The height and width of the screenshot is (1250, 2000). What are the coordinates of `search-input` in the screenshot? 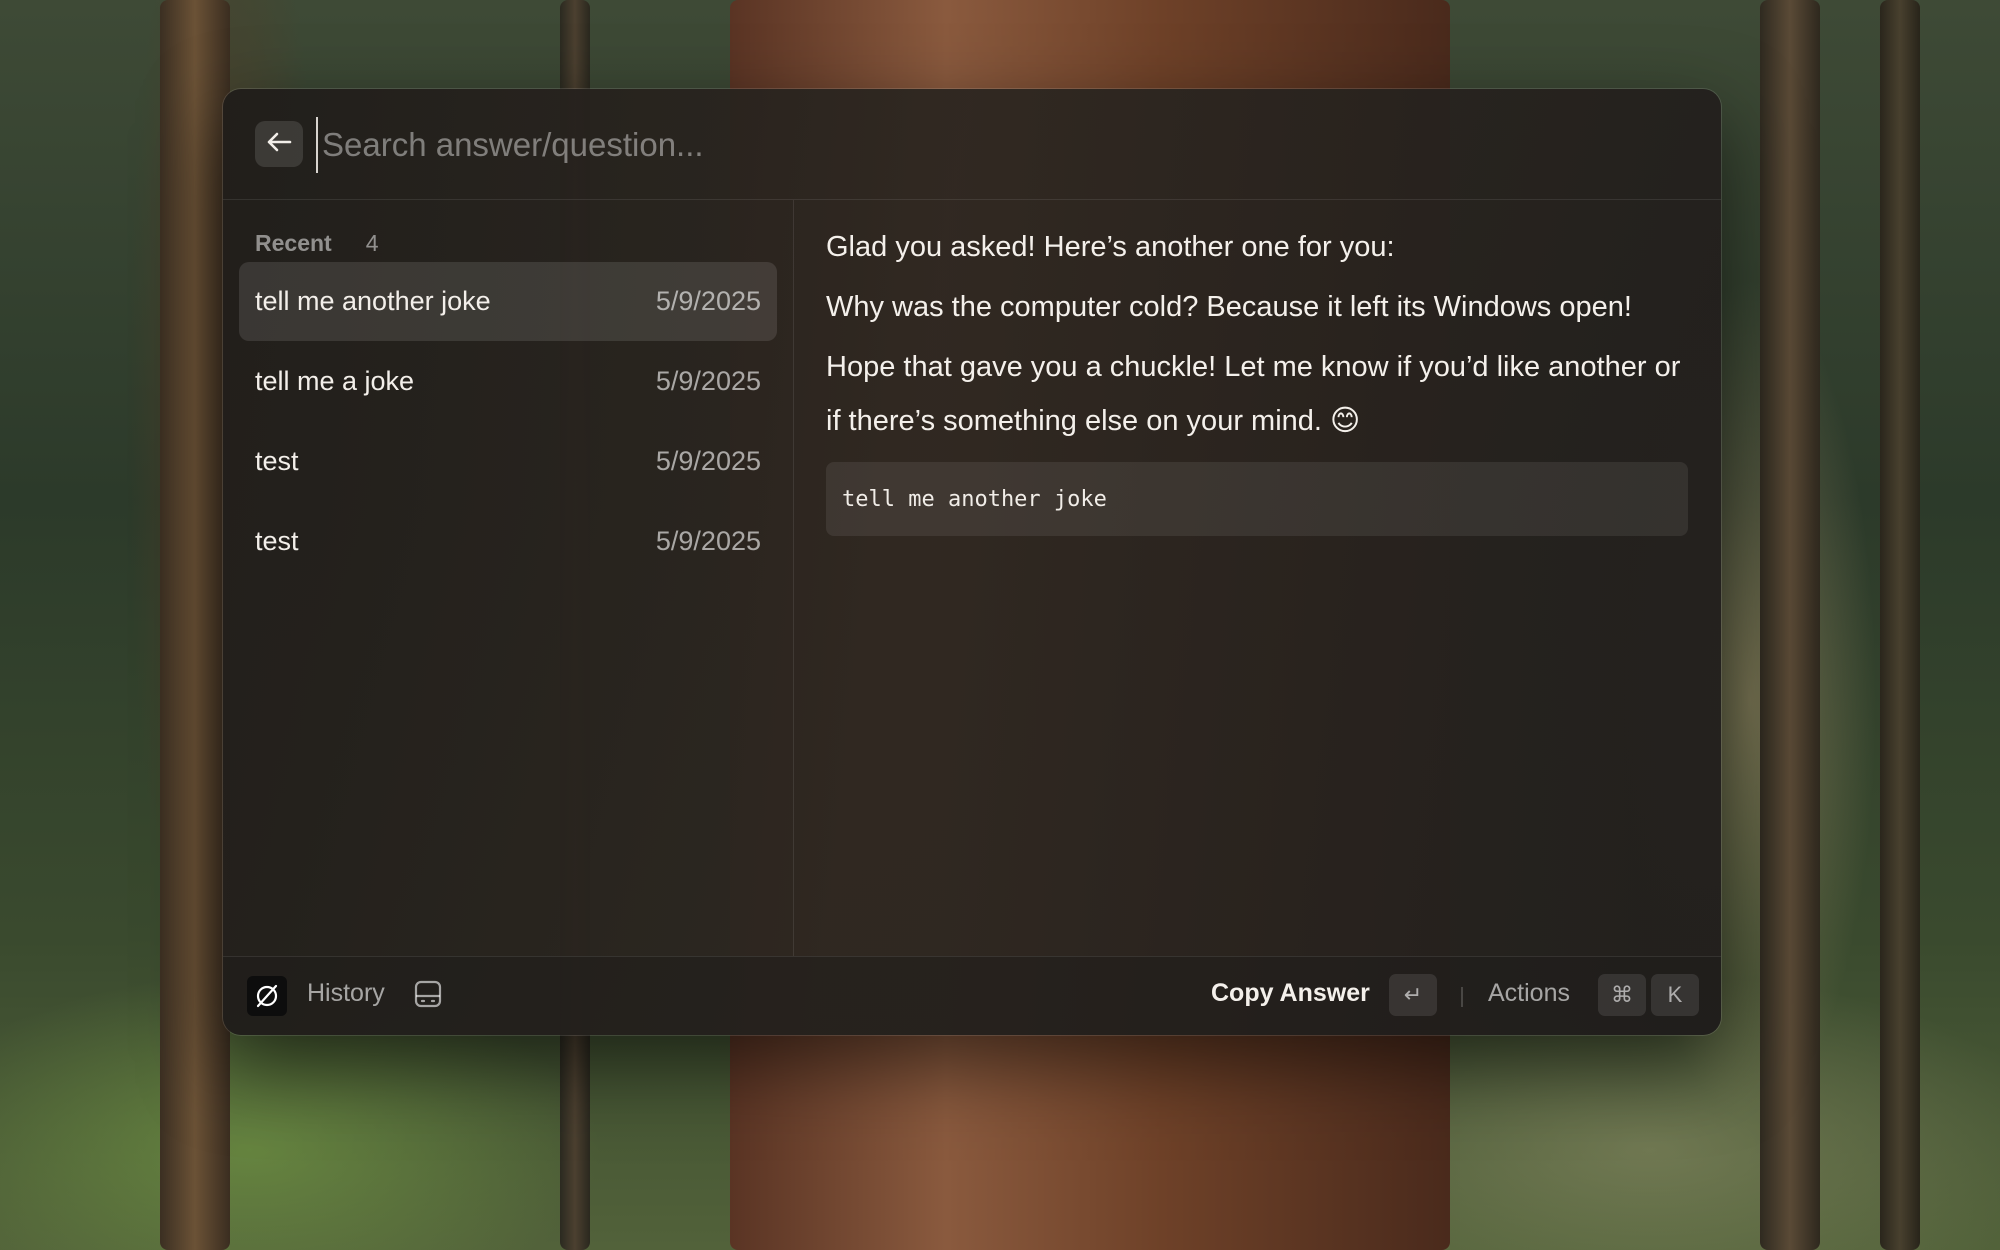 It's located at (1000, 145).